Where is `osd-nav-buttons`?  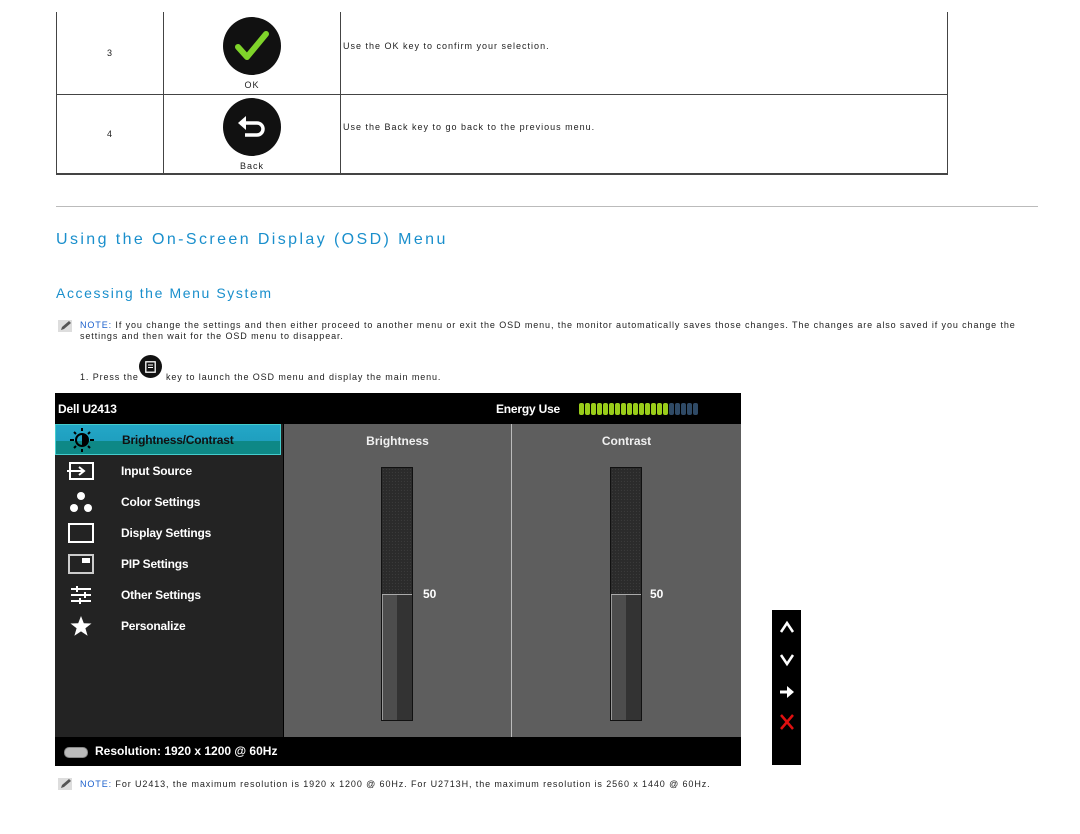 osd-nav-buttons is located at coordinates (786, 687).